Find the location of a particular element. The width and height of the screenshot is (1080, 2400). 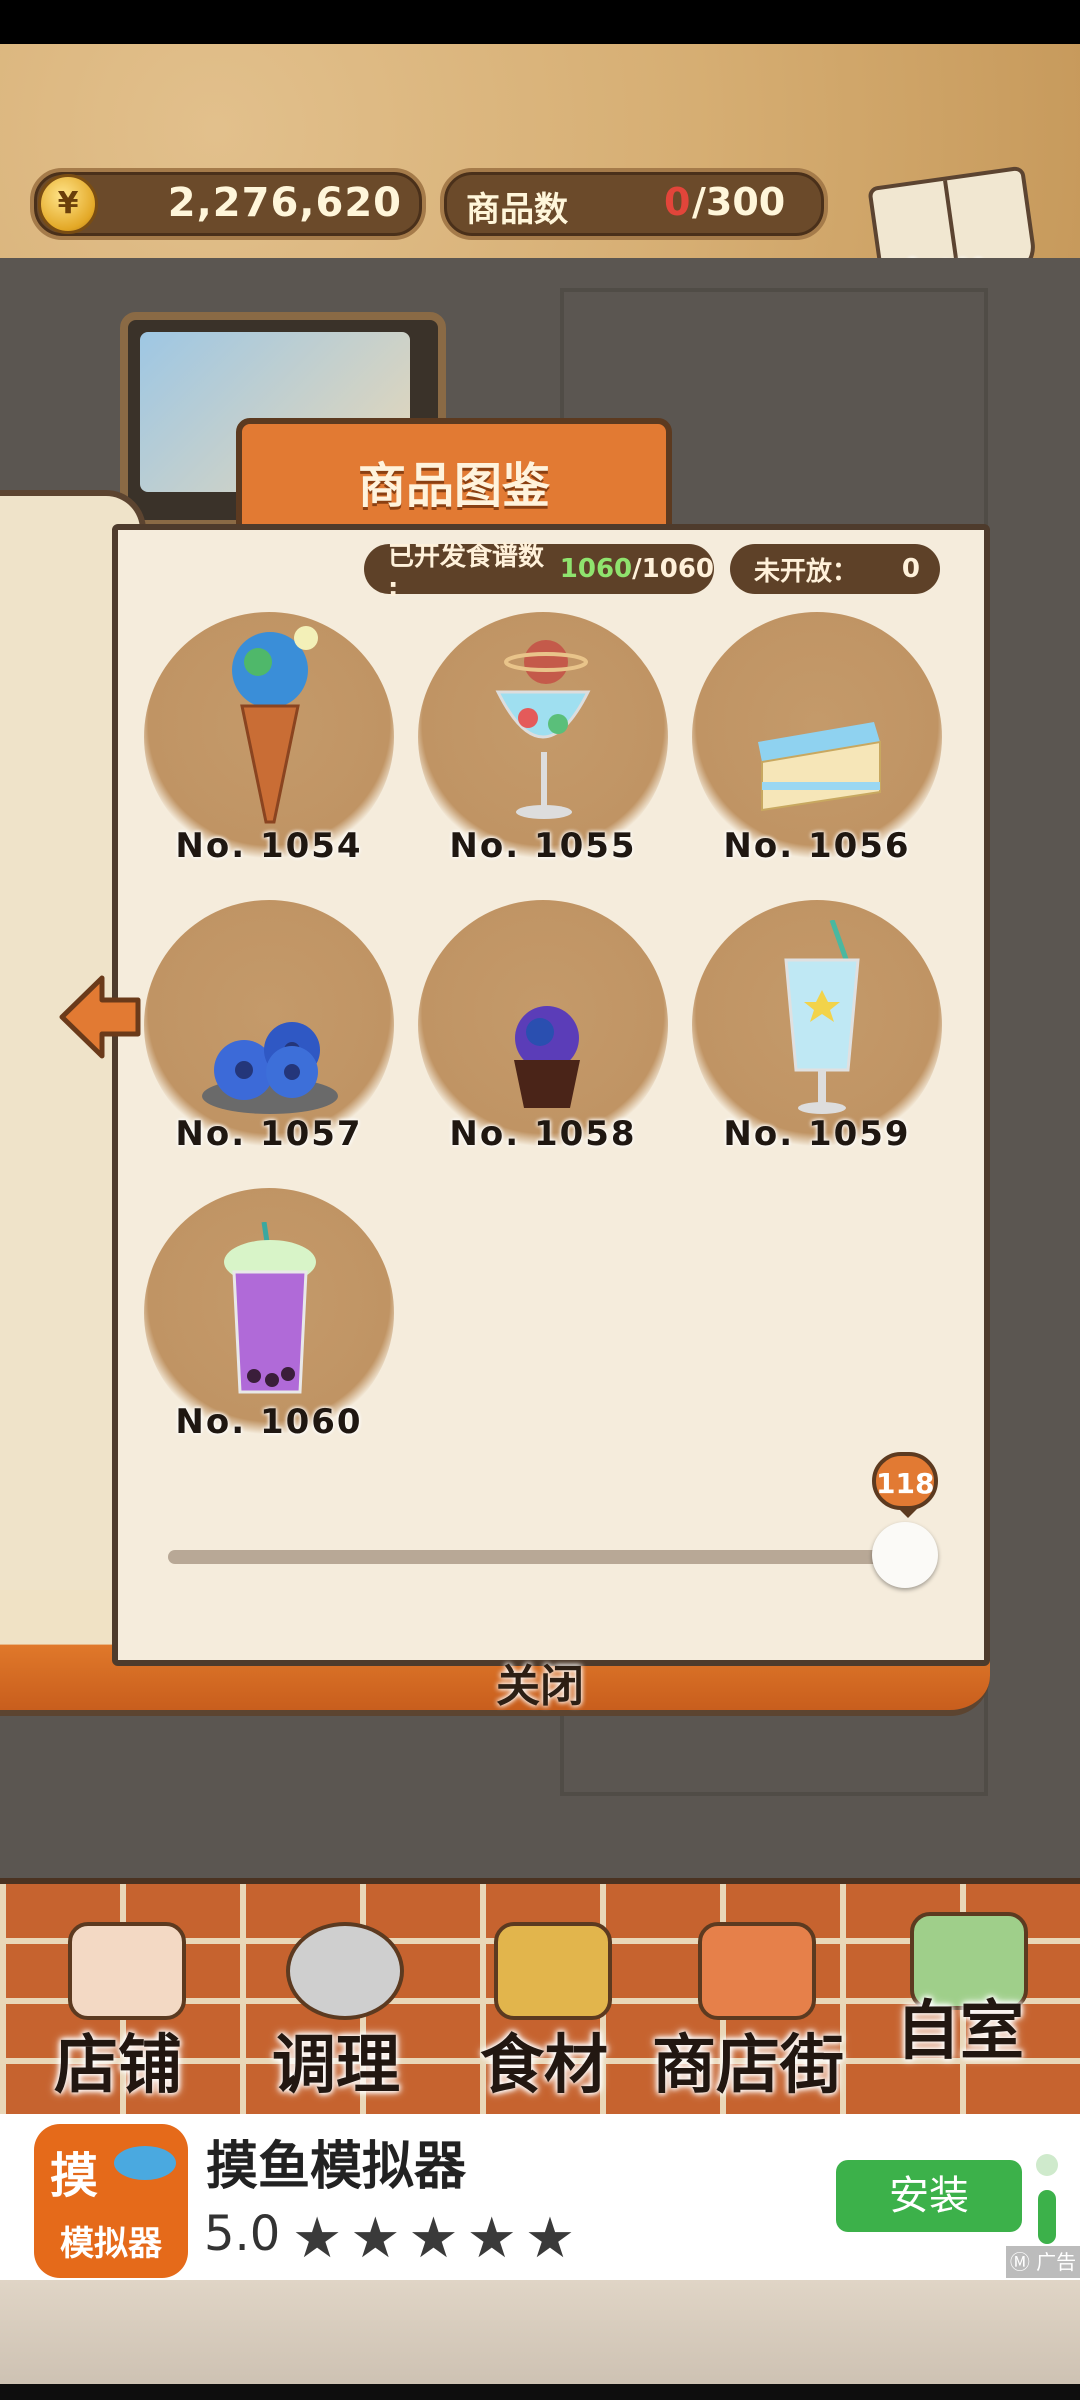

page-slider-track is located at coordinates (538, 1557).